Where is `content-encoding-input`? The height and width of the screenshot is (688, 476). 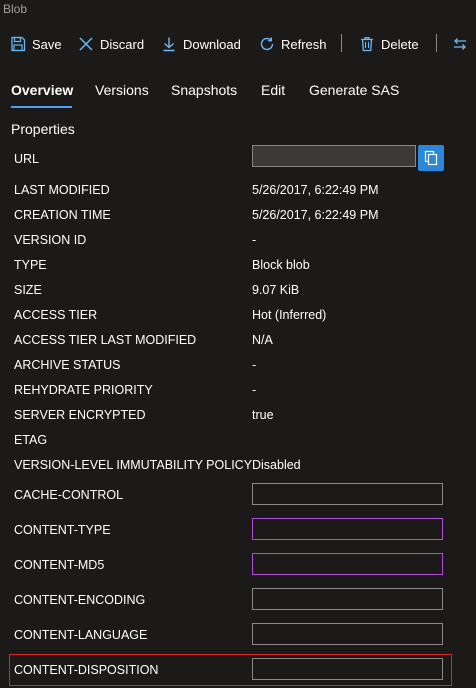 content-encoding-input is located at coordinates (347, 599).